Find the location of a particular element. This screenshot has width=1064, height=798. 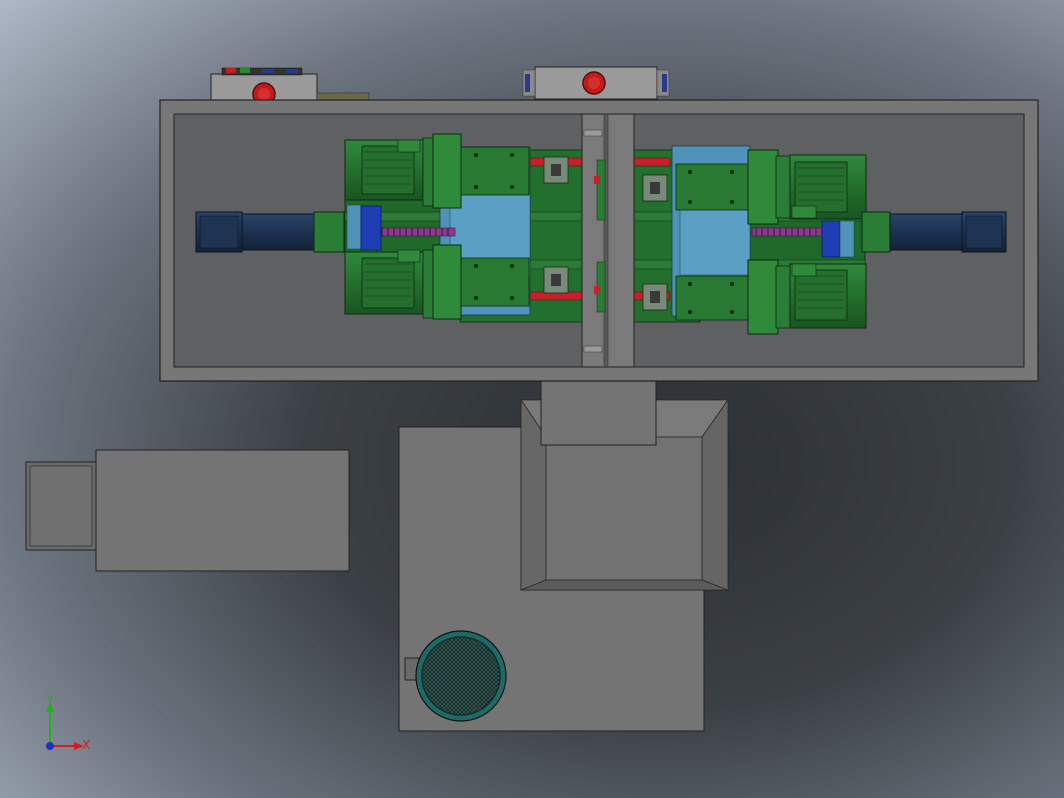

side-cabinet is located at coordinates (187, 510).